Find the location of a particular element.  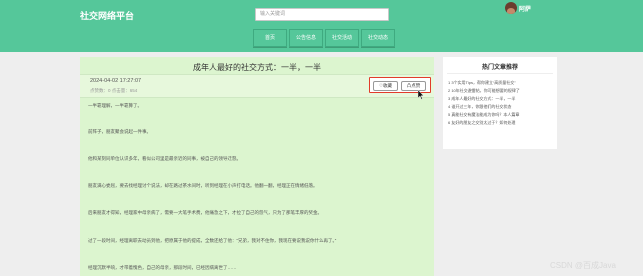

article-paragraph: 一半靠理解，一半靠算了。 is located at coordinates (115, 105).